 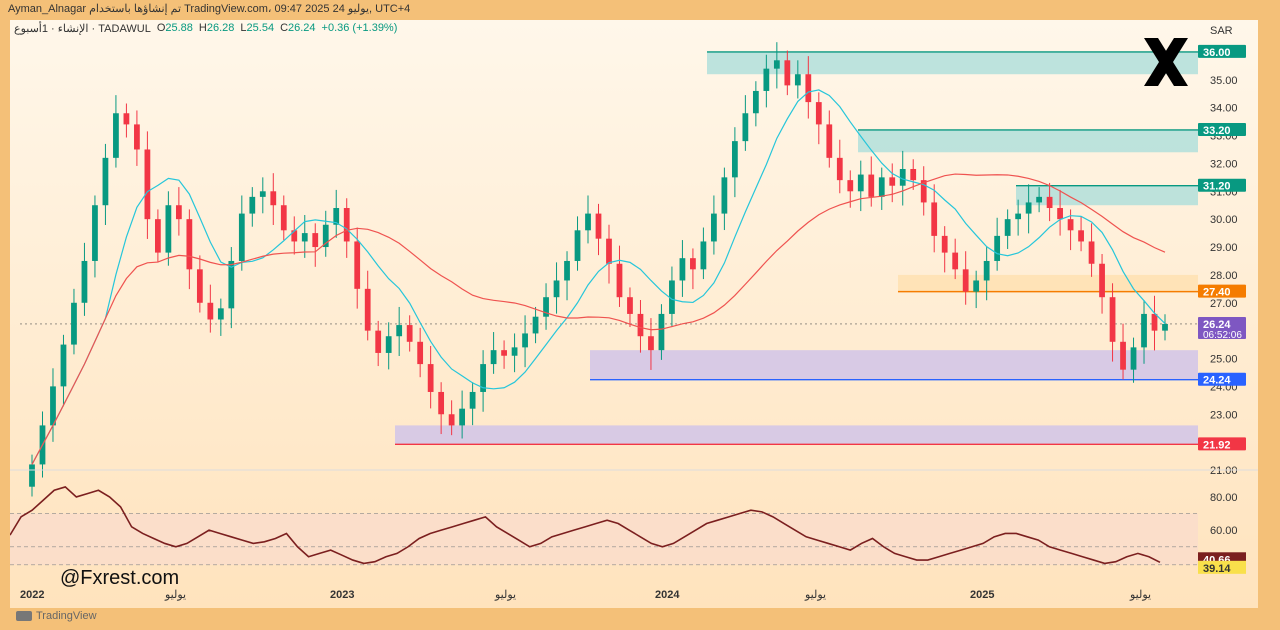 I want to click on price-badge: 31.20, so click(x=1222, y=185).